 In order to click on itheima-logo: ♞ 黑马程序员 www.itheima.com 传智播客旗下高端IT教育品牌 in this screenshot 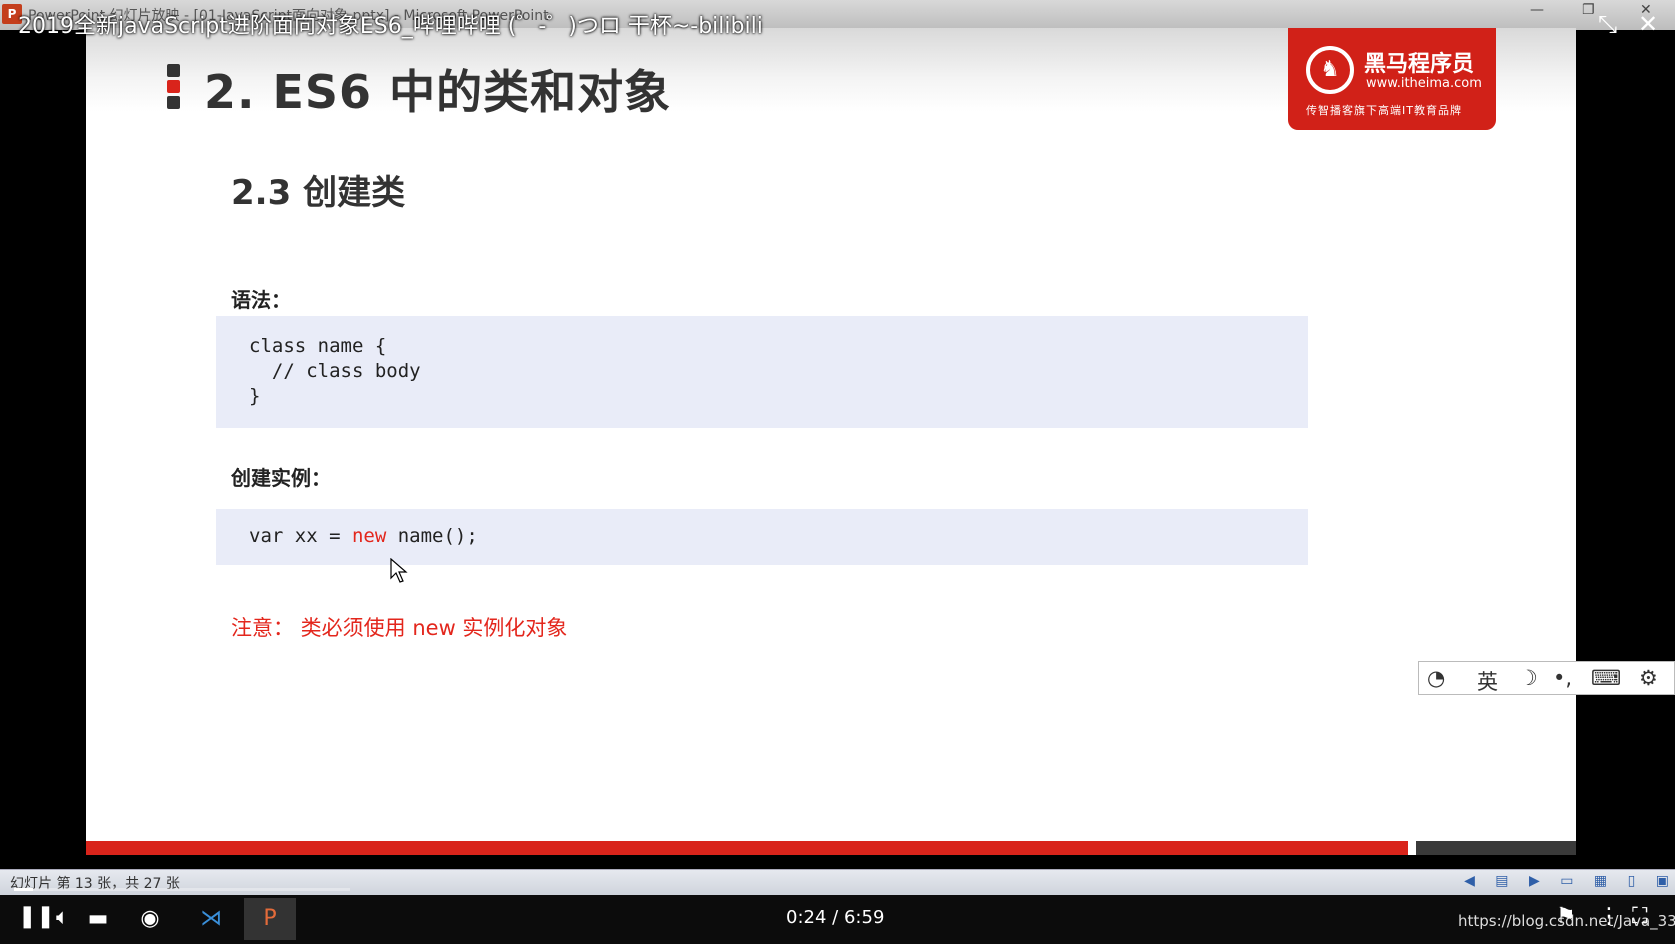, I will do `click(1392, 79)`.